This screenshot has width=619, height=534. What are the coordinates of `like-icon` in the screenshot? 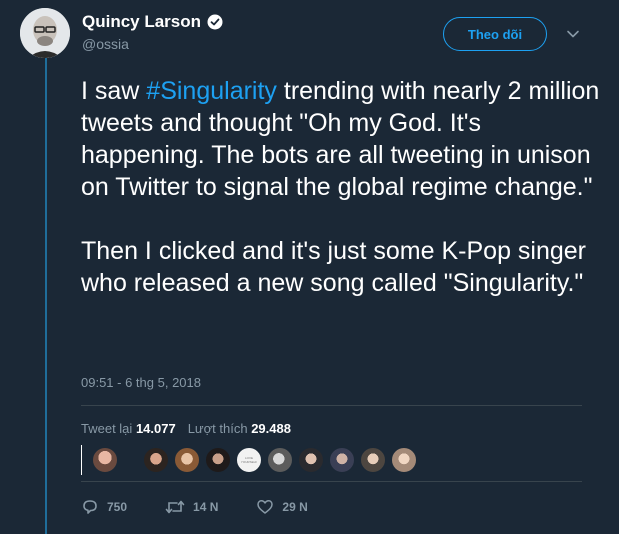 It's located at (265, 507).